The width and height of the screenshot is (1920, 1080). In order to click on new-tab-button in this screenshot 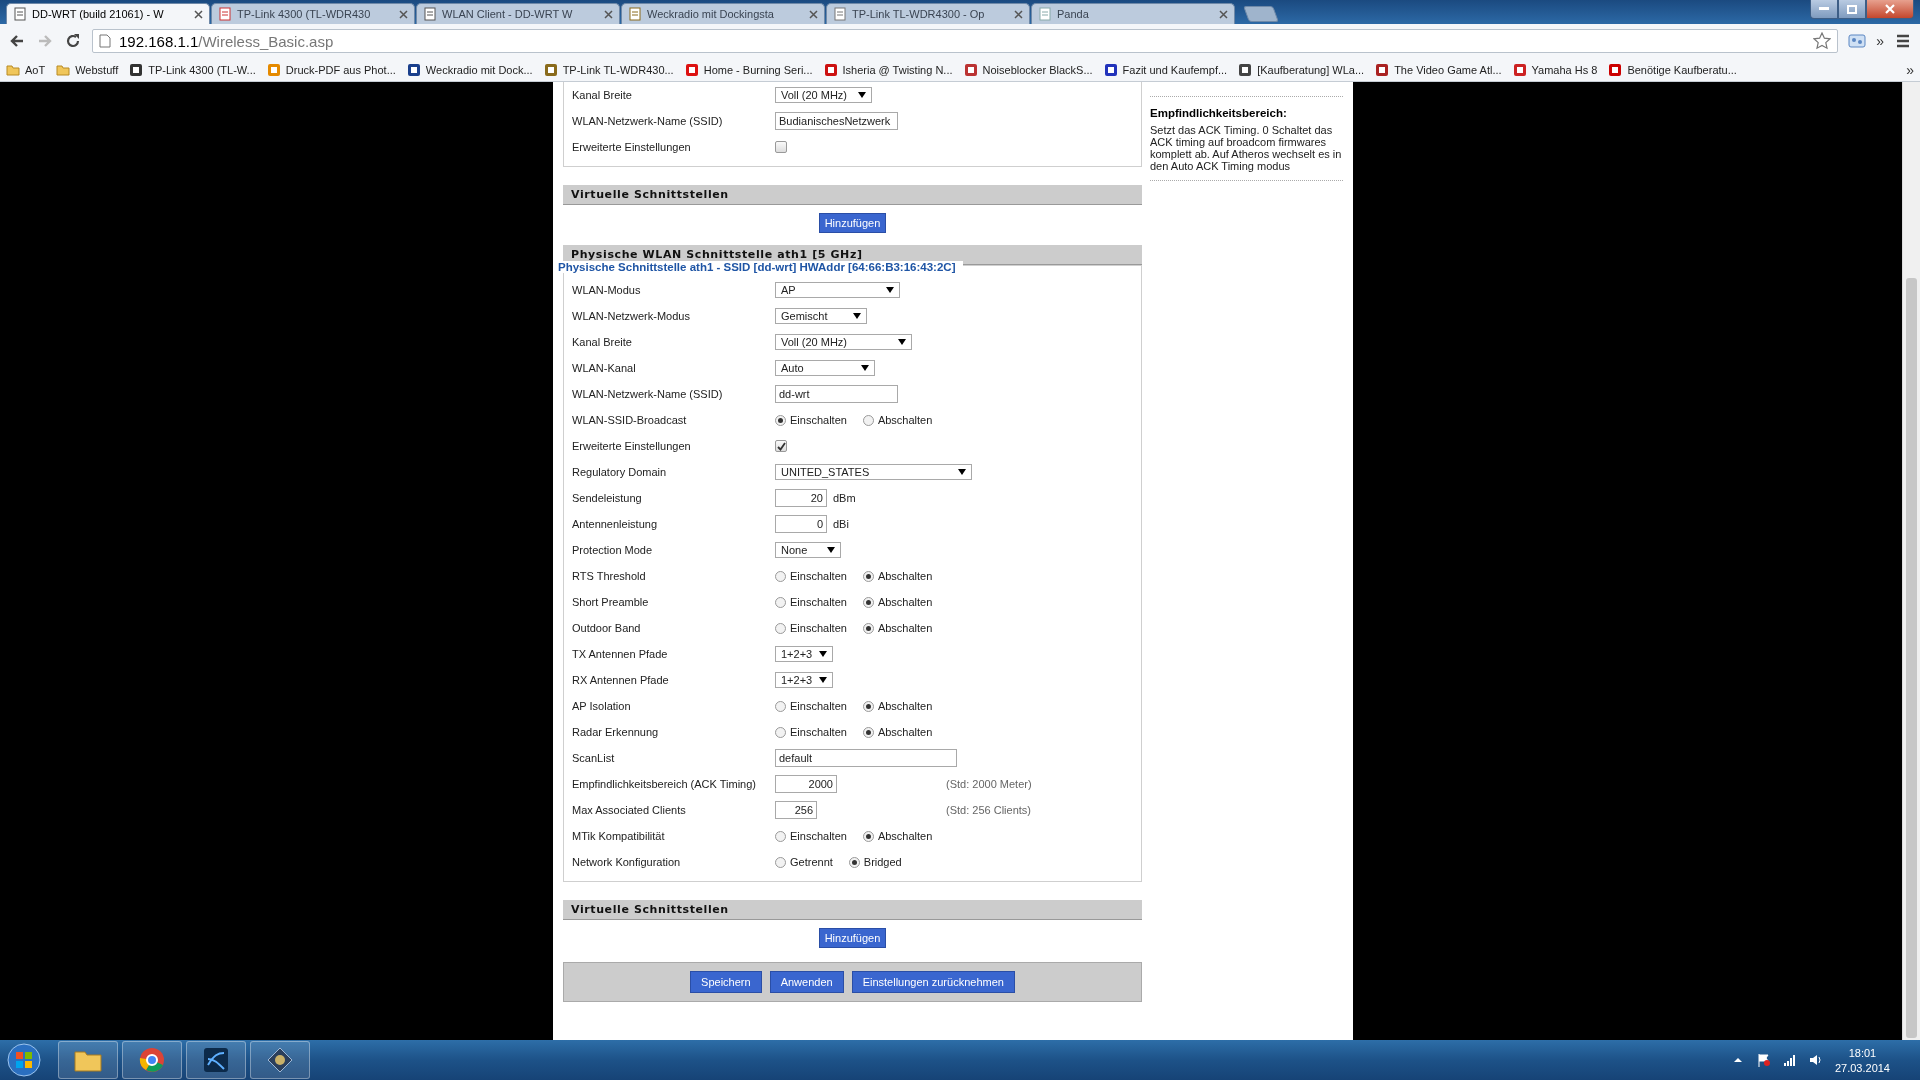, I will do `click(1261, 14)`.